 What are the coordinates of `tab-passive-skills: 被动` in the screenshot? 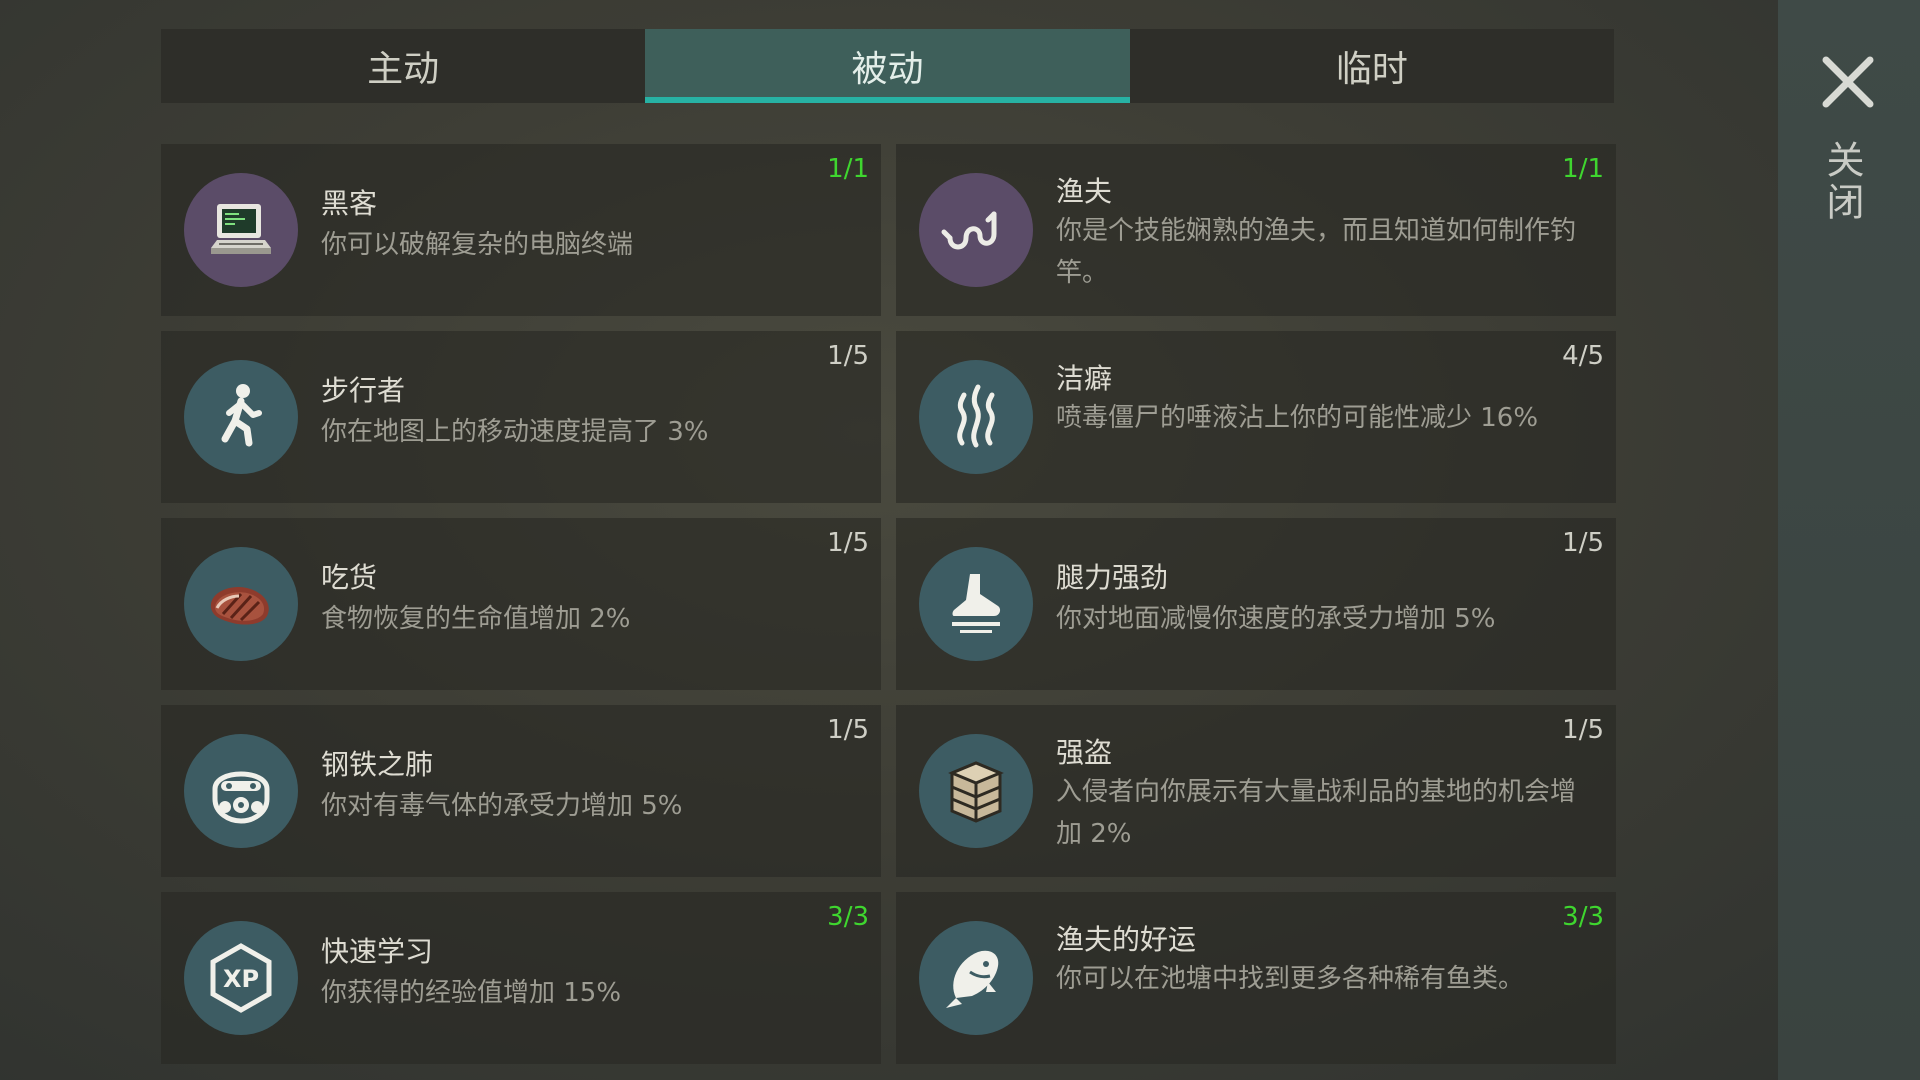 It's located at (887, 66).